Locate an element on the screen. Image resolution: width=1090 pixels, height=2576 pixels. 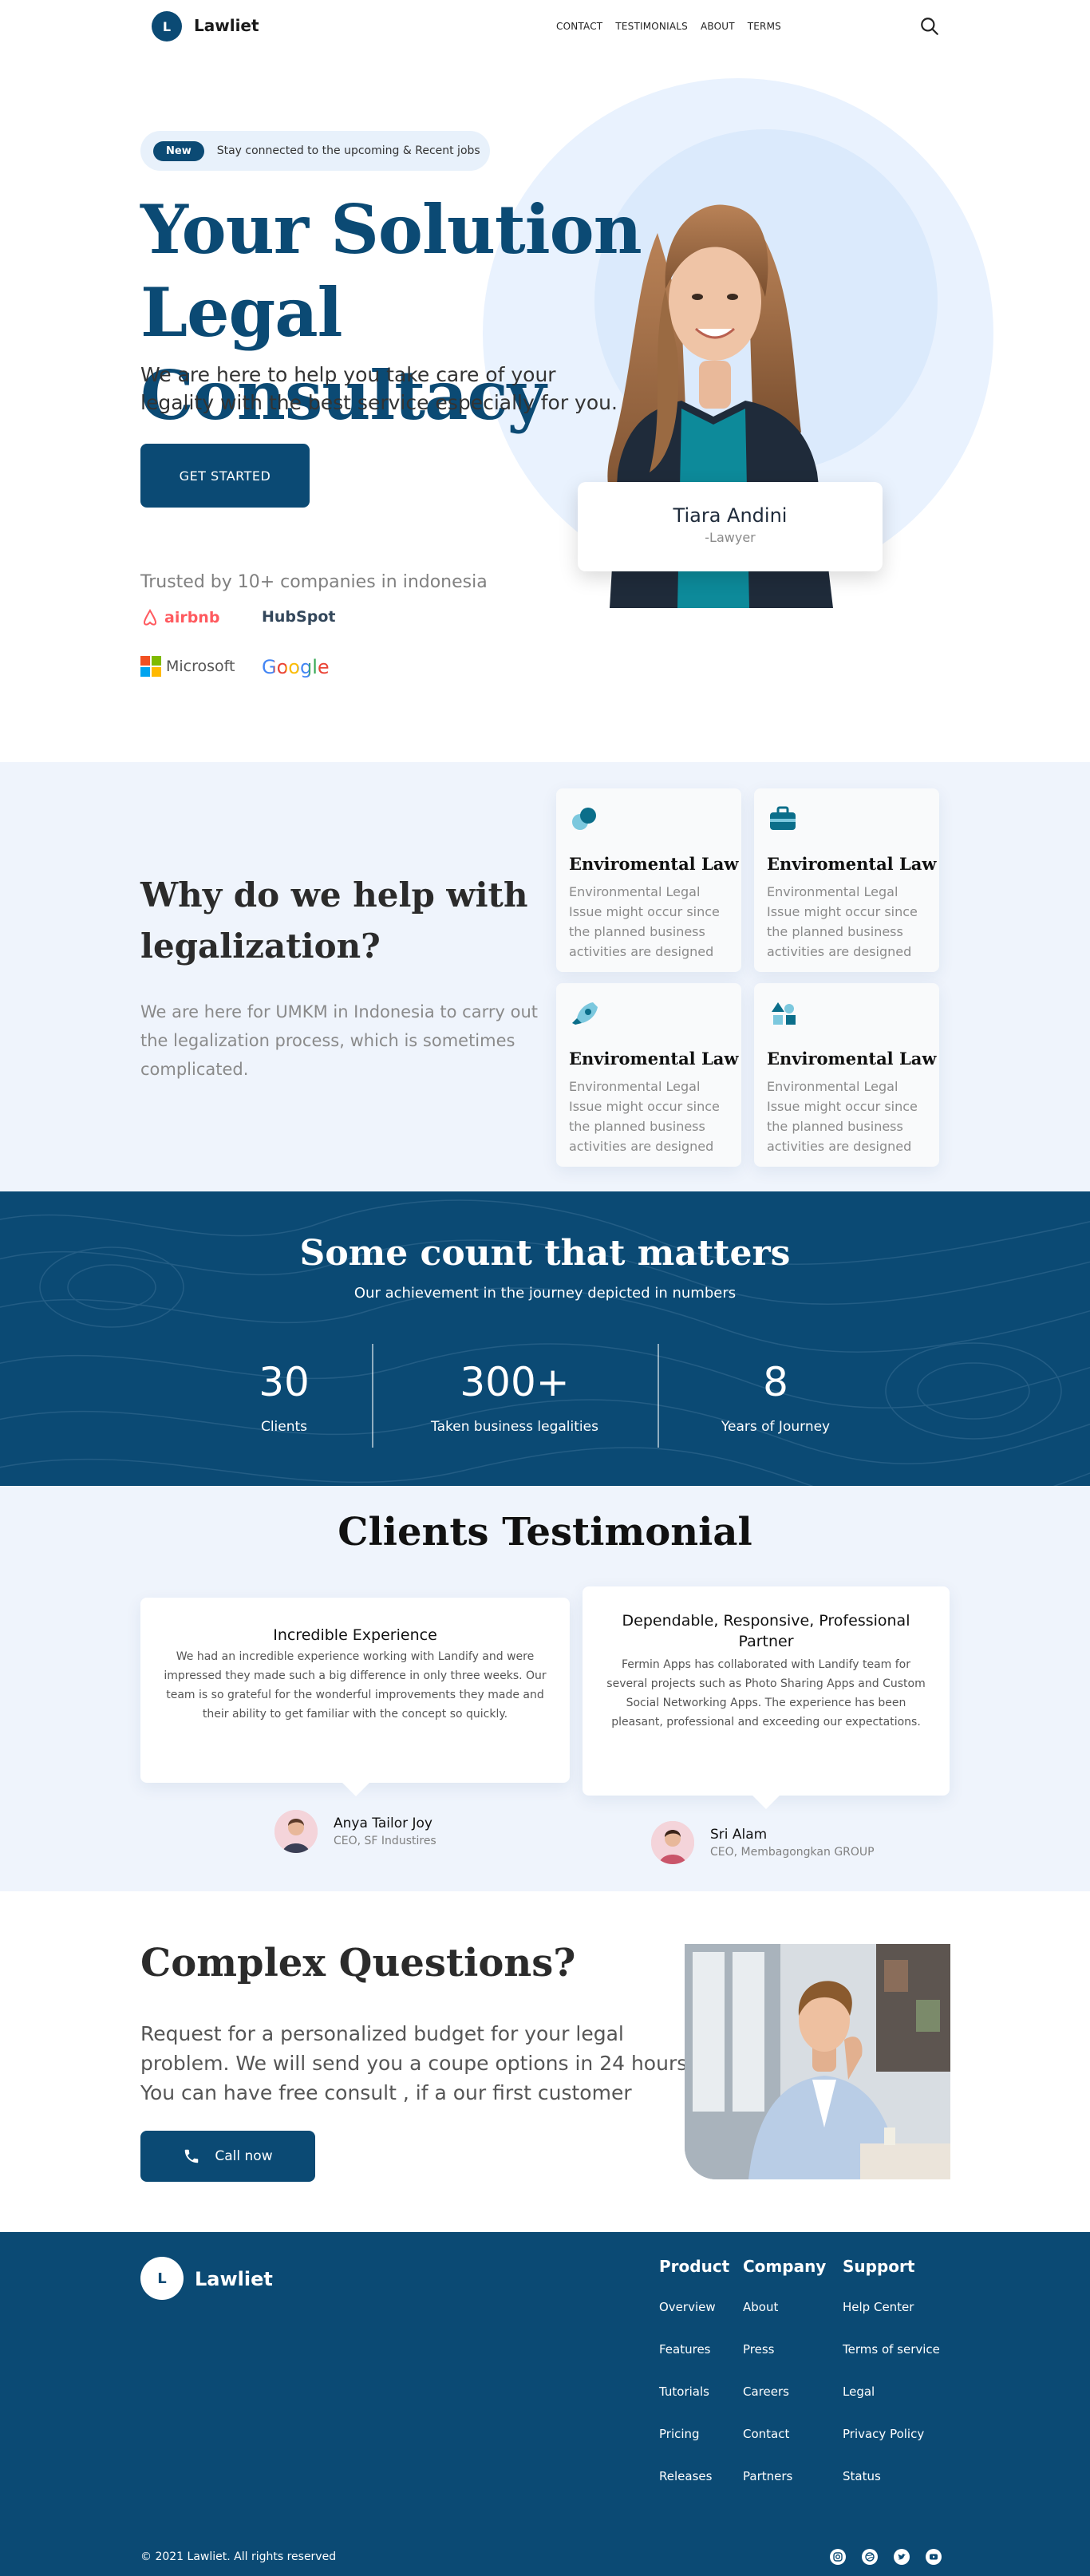
hero-title-line-1: Your Solution is located at coordinates (391, 229).